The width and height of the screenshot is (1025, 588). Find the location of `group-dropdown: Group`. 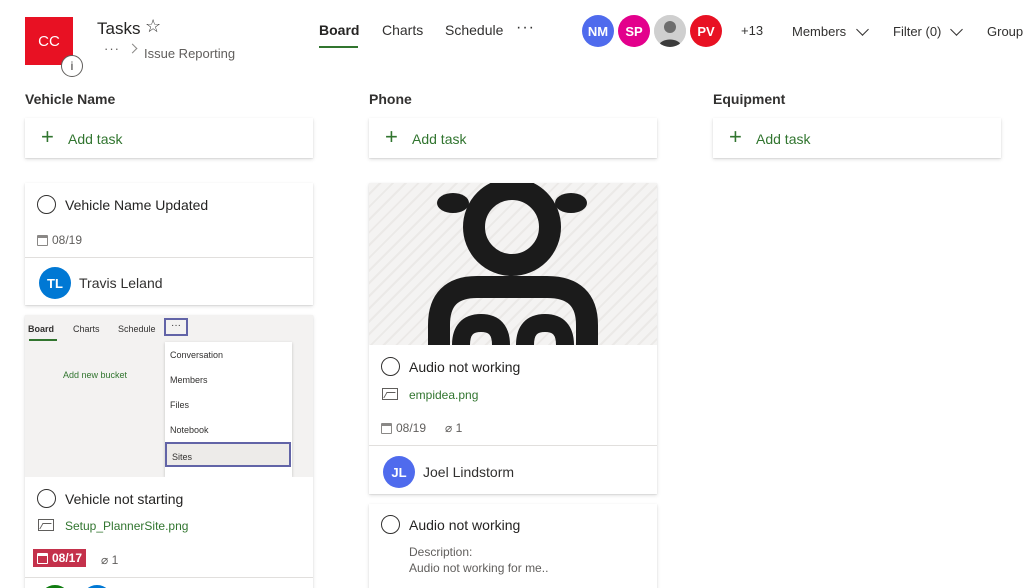

group-dropdown: Group is located at coordinates (1005, 31).